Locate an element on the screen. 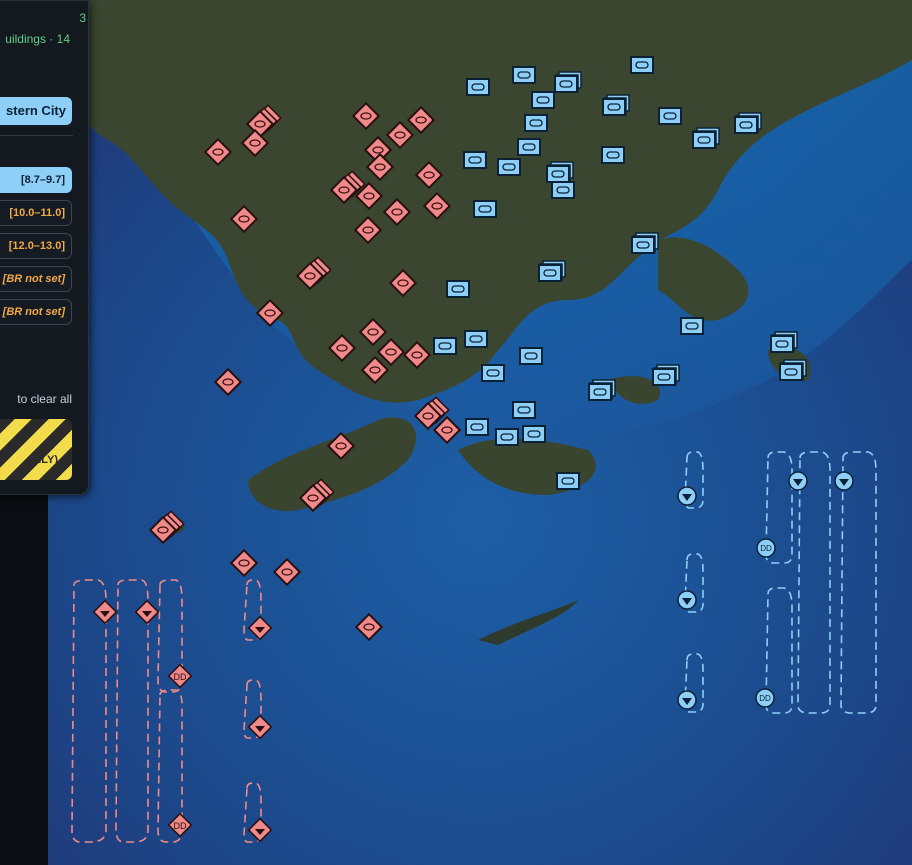 The height and width of the screenshot is (865, 912). br-button-1: [8.7–9.7] is located at coordinates (36, 180).